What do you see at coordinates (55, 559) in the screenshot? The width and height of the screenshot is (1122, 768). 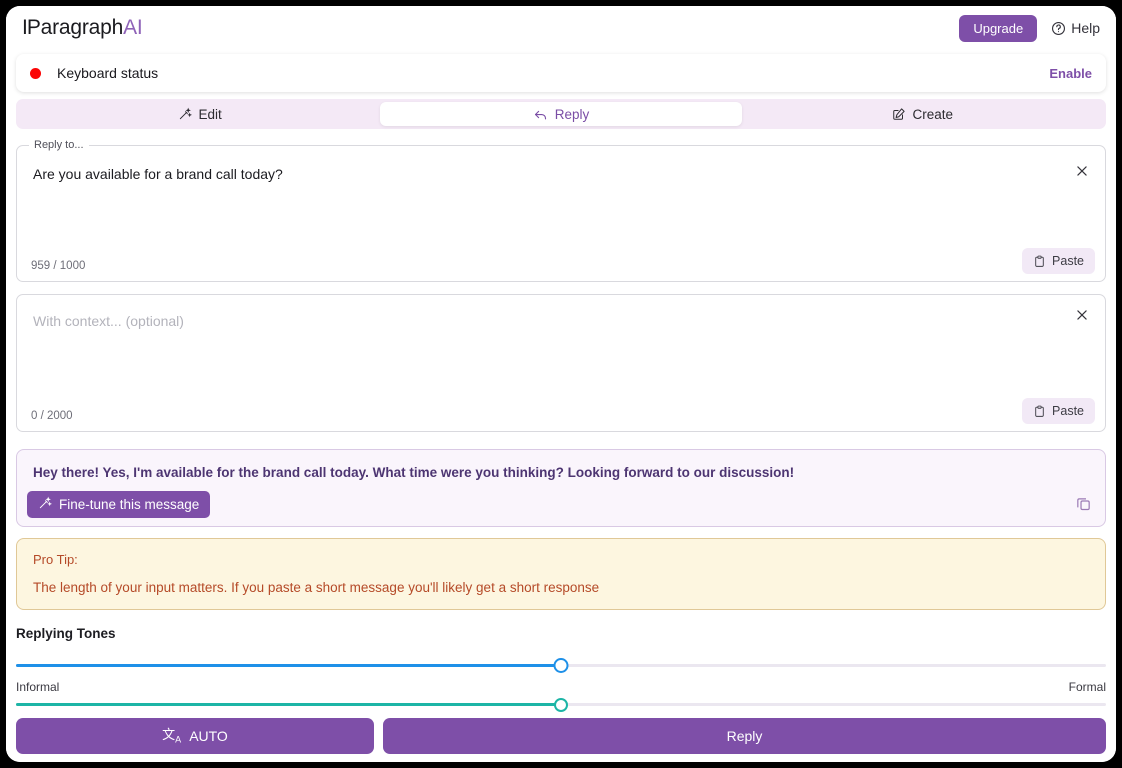 I see `pro-tip-title: Pro Tip:` at bounding box center [55, 559].